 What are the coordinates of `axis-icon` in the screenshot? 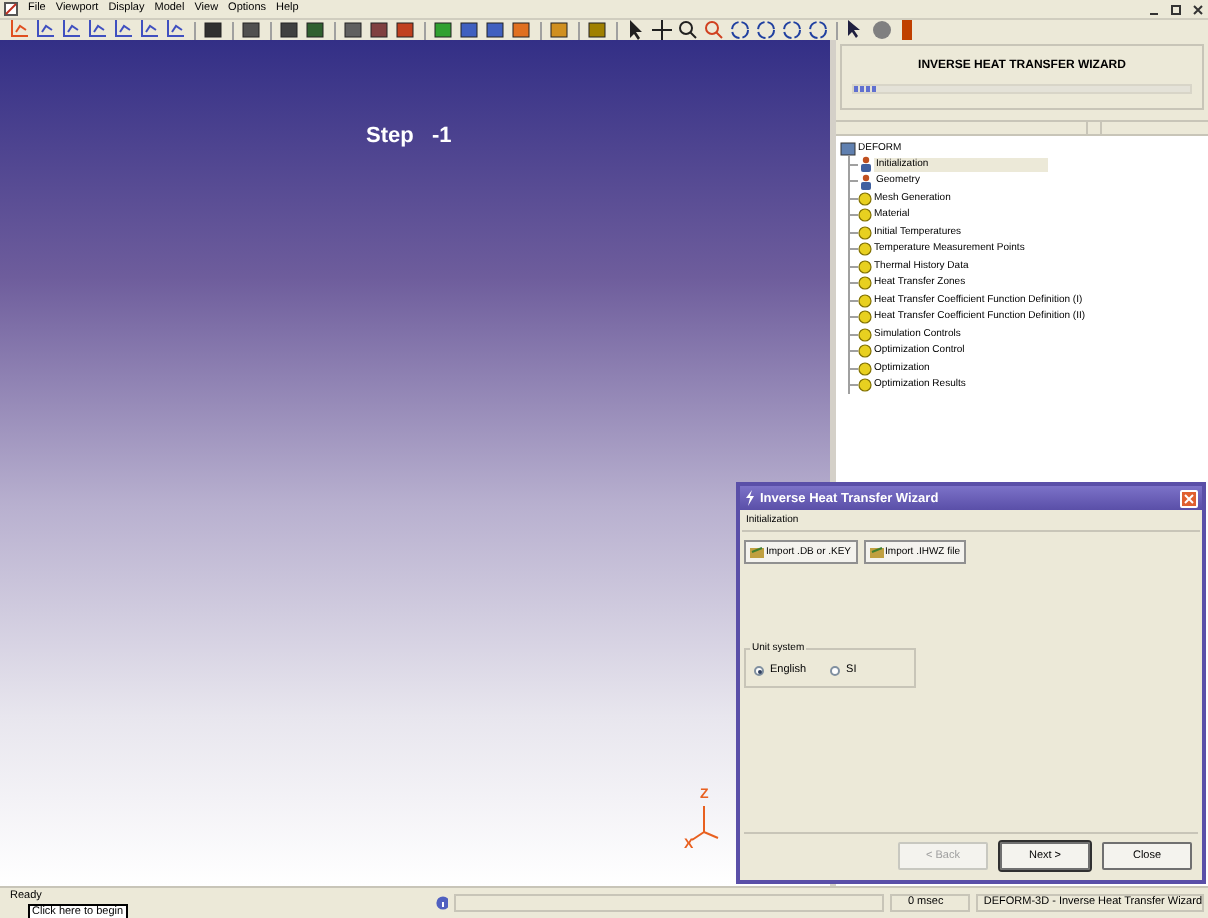 It's located at (20, 30).